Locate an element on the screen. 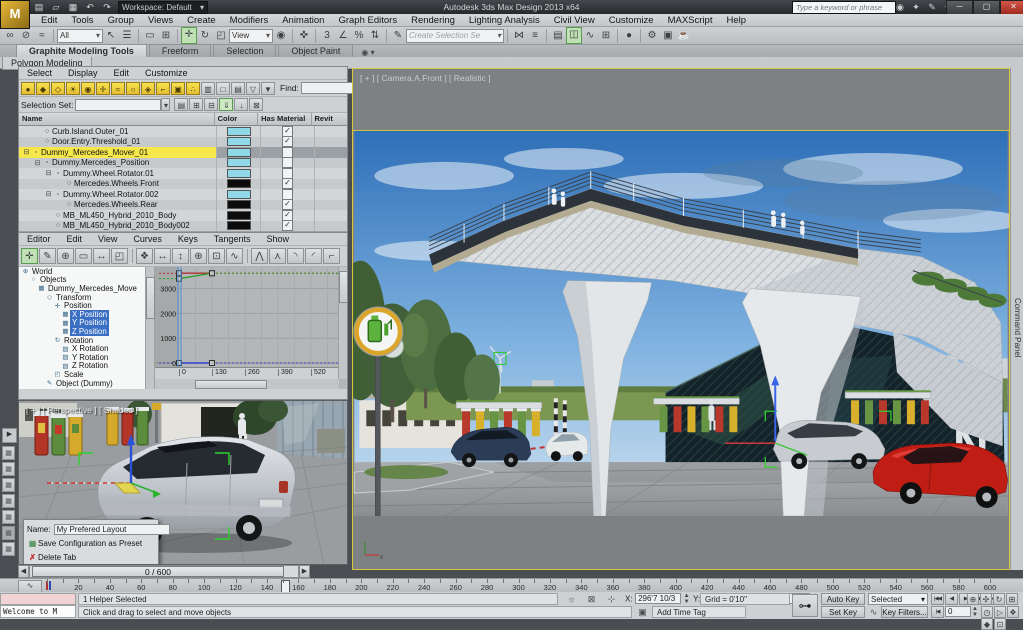  display-geometry-icon: ◆ is located at coordinates (43, 88).